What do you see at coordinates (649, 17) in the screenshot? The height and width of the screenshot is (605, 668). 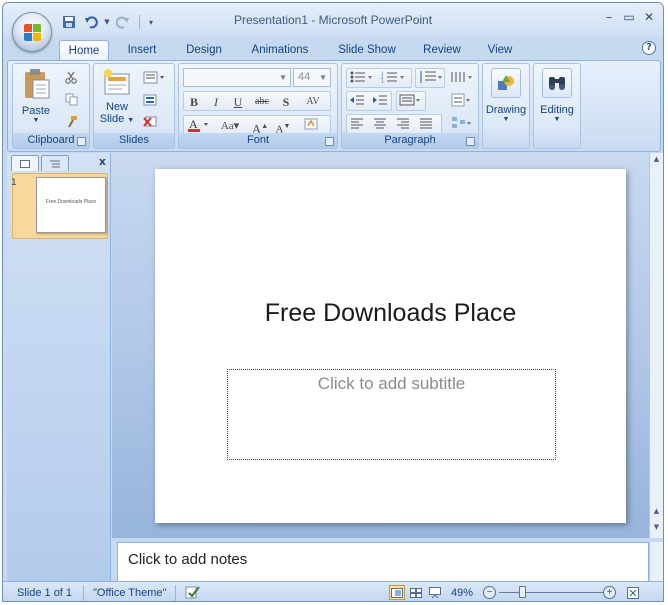 I see `close-icon: ✕` at bounding box center [649, 17].